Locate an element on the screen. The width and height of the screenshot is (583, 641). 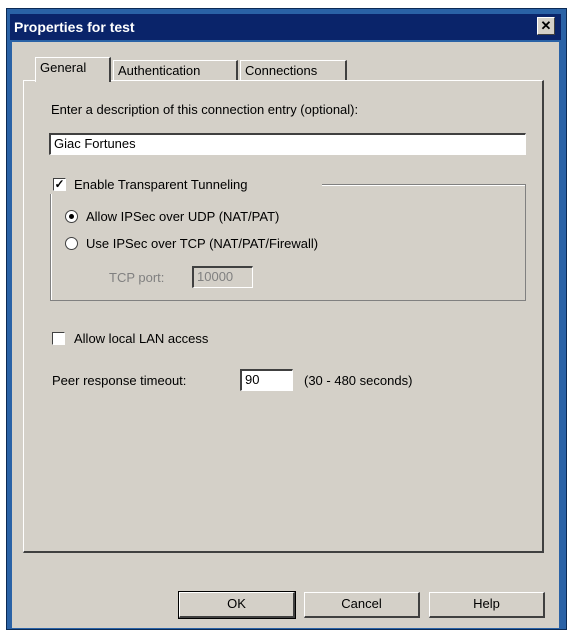
tab-general: General is located at coordinates (73, 69).